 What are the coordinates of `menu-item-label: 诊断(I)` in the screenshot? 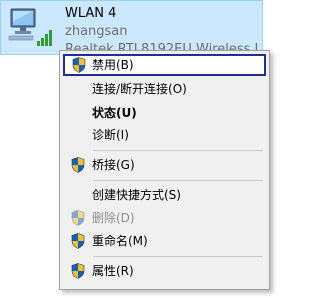 It's located at (110, 135).